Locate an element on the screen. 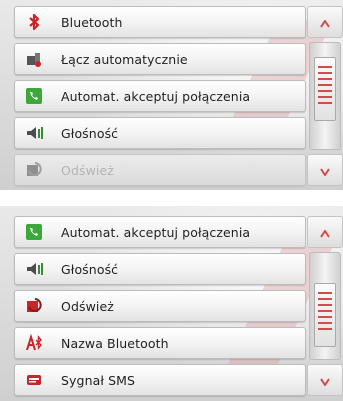 This screenshot has width=343, height=401. menu-item-auto-connect: Łącz automatycznie is located at coordinates (160, 59).